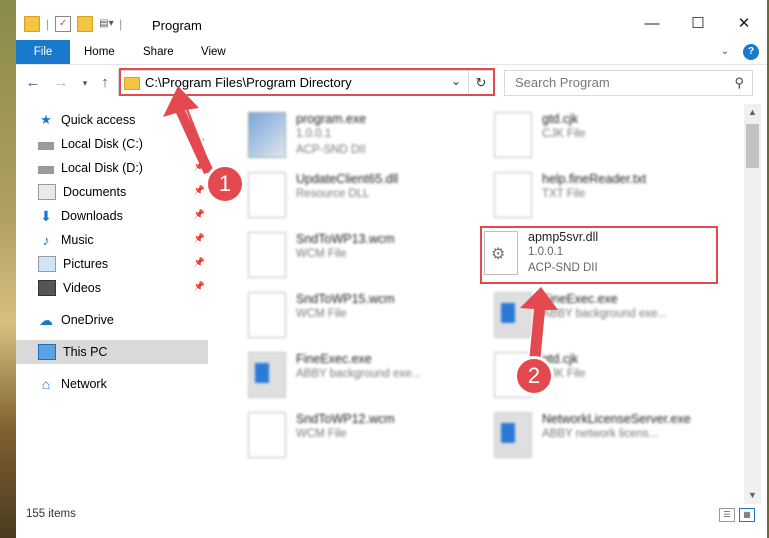 Image resolution: width=769 pixels, height=538 pixels. What do you see at coordinates (51, 514) in the screenshot?
I see `item-count: 155 items` at bounding box center [51, 514].